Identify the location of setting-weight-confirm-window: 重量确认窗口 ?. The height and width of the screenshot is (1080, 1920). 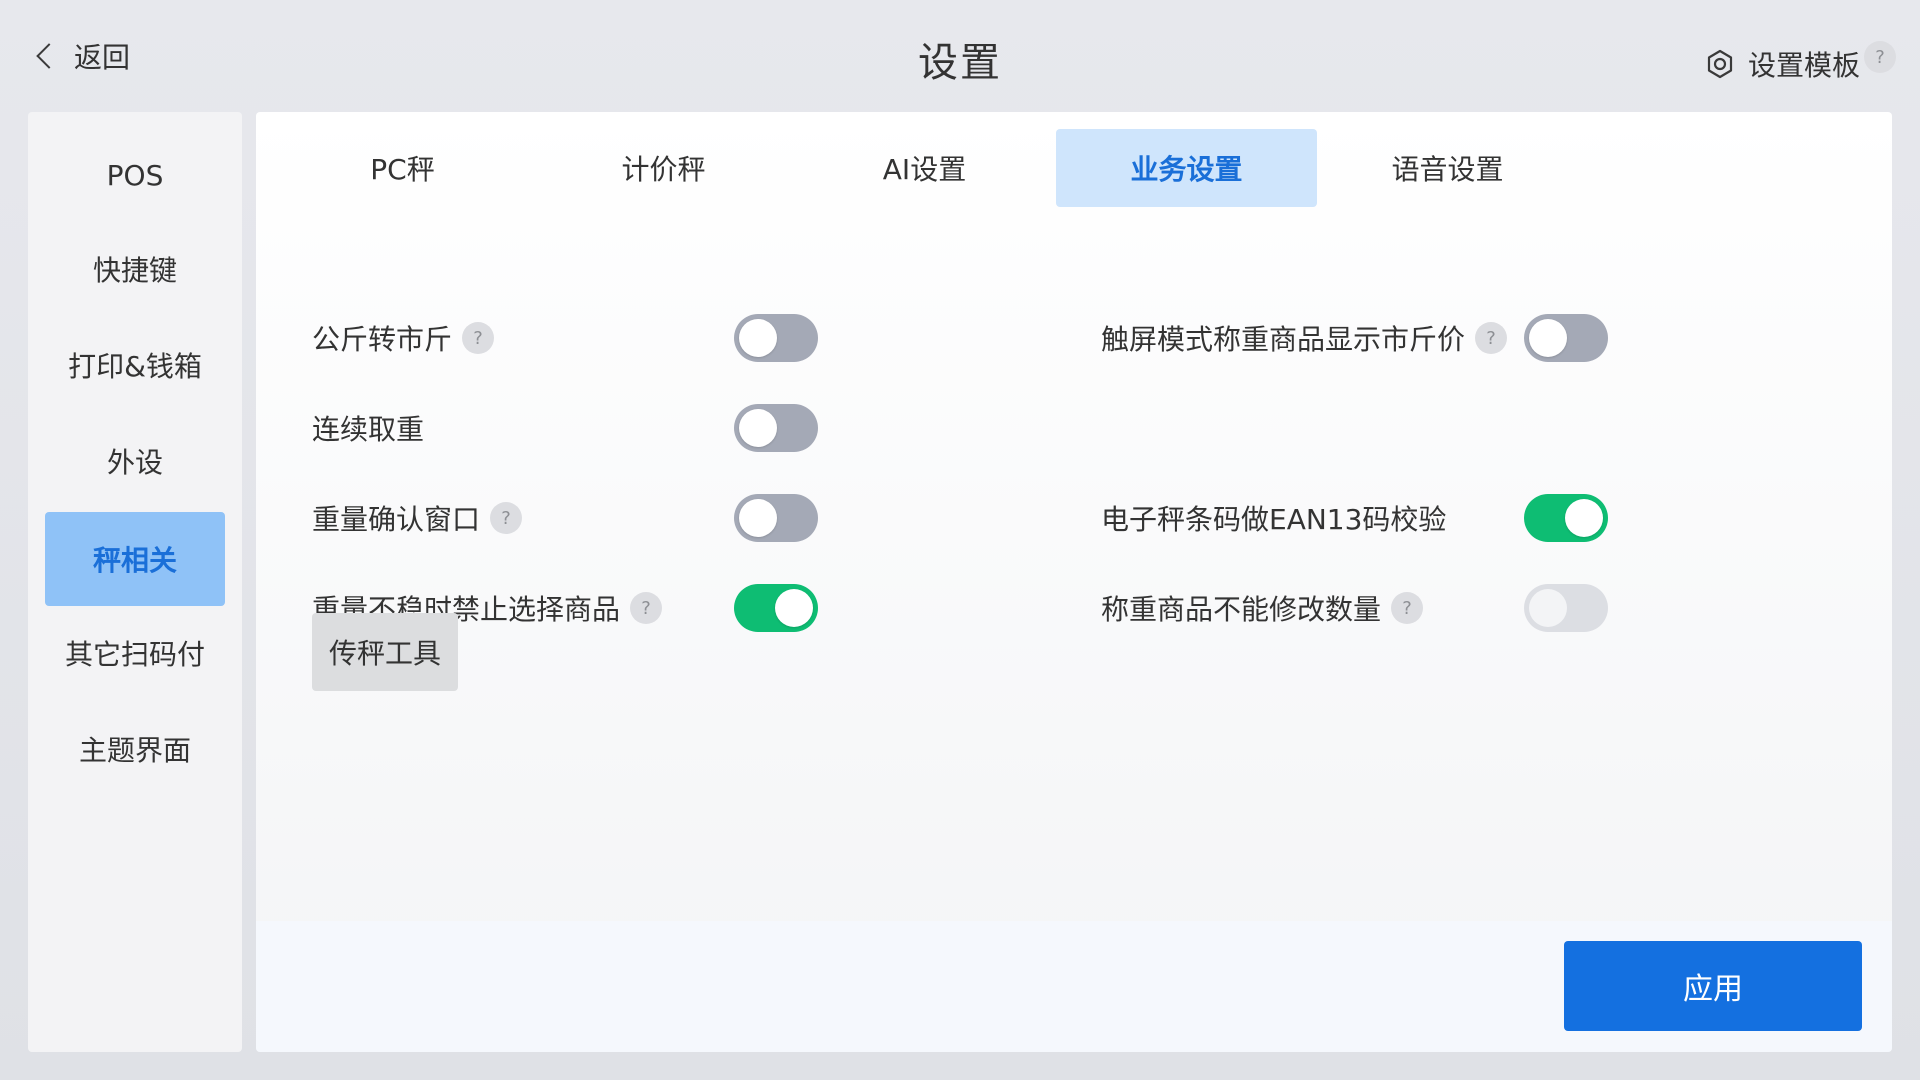
(417, 518).